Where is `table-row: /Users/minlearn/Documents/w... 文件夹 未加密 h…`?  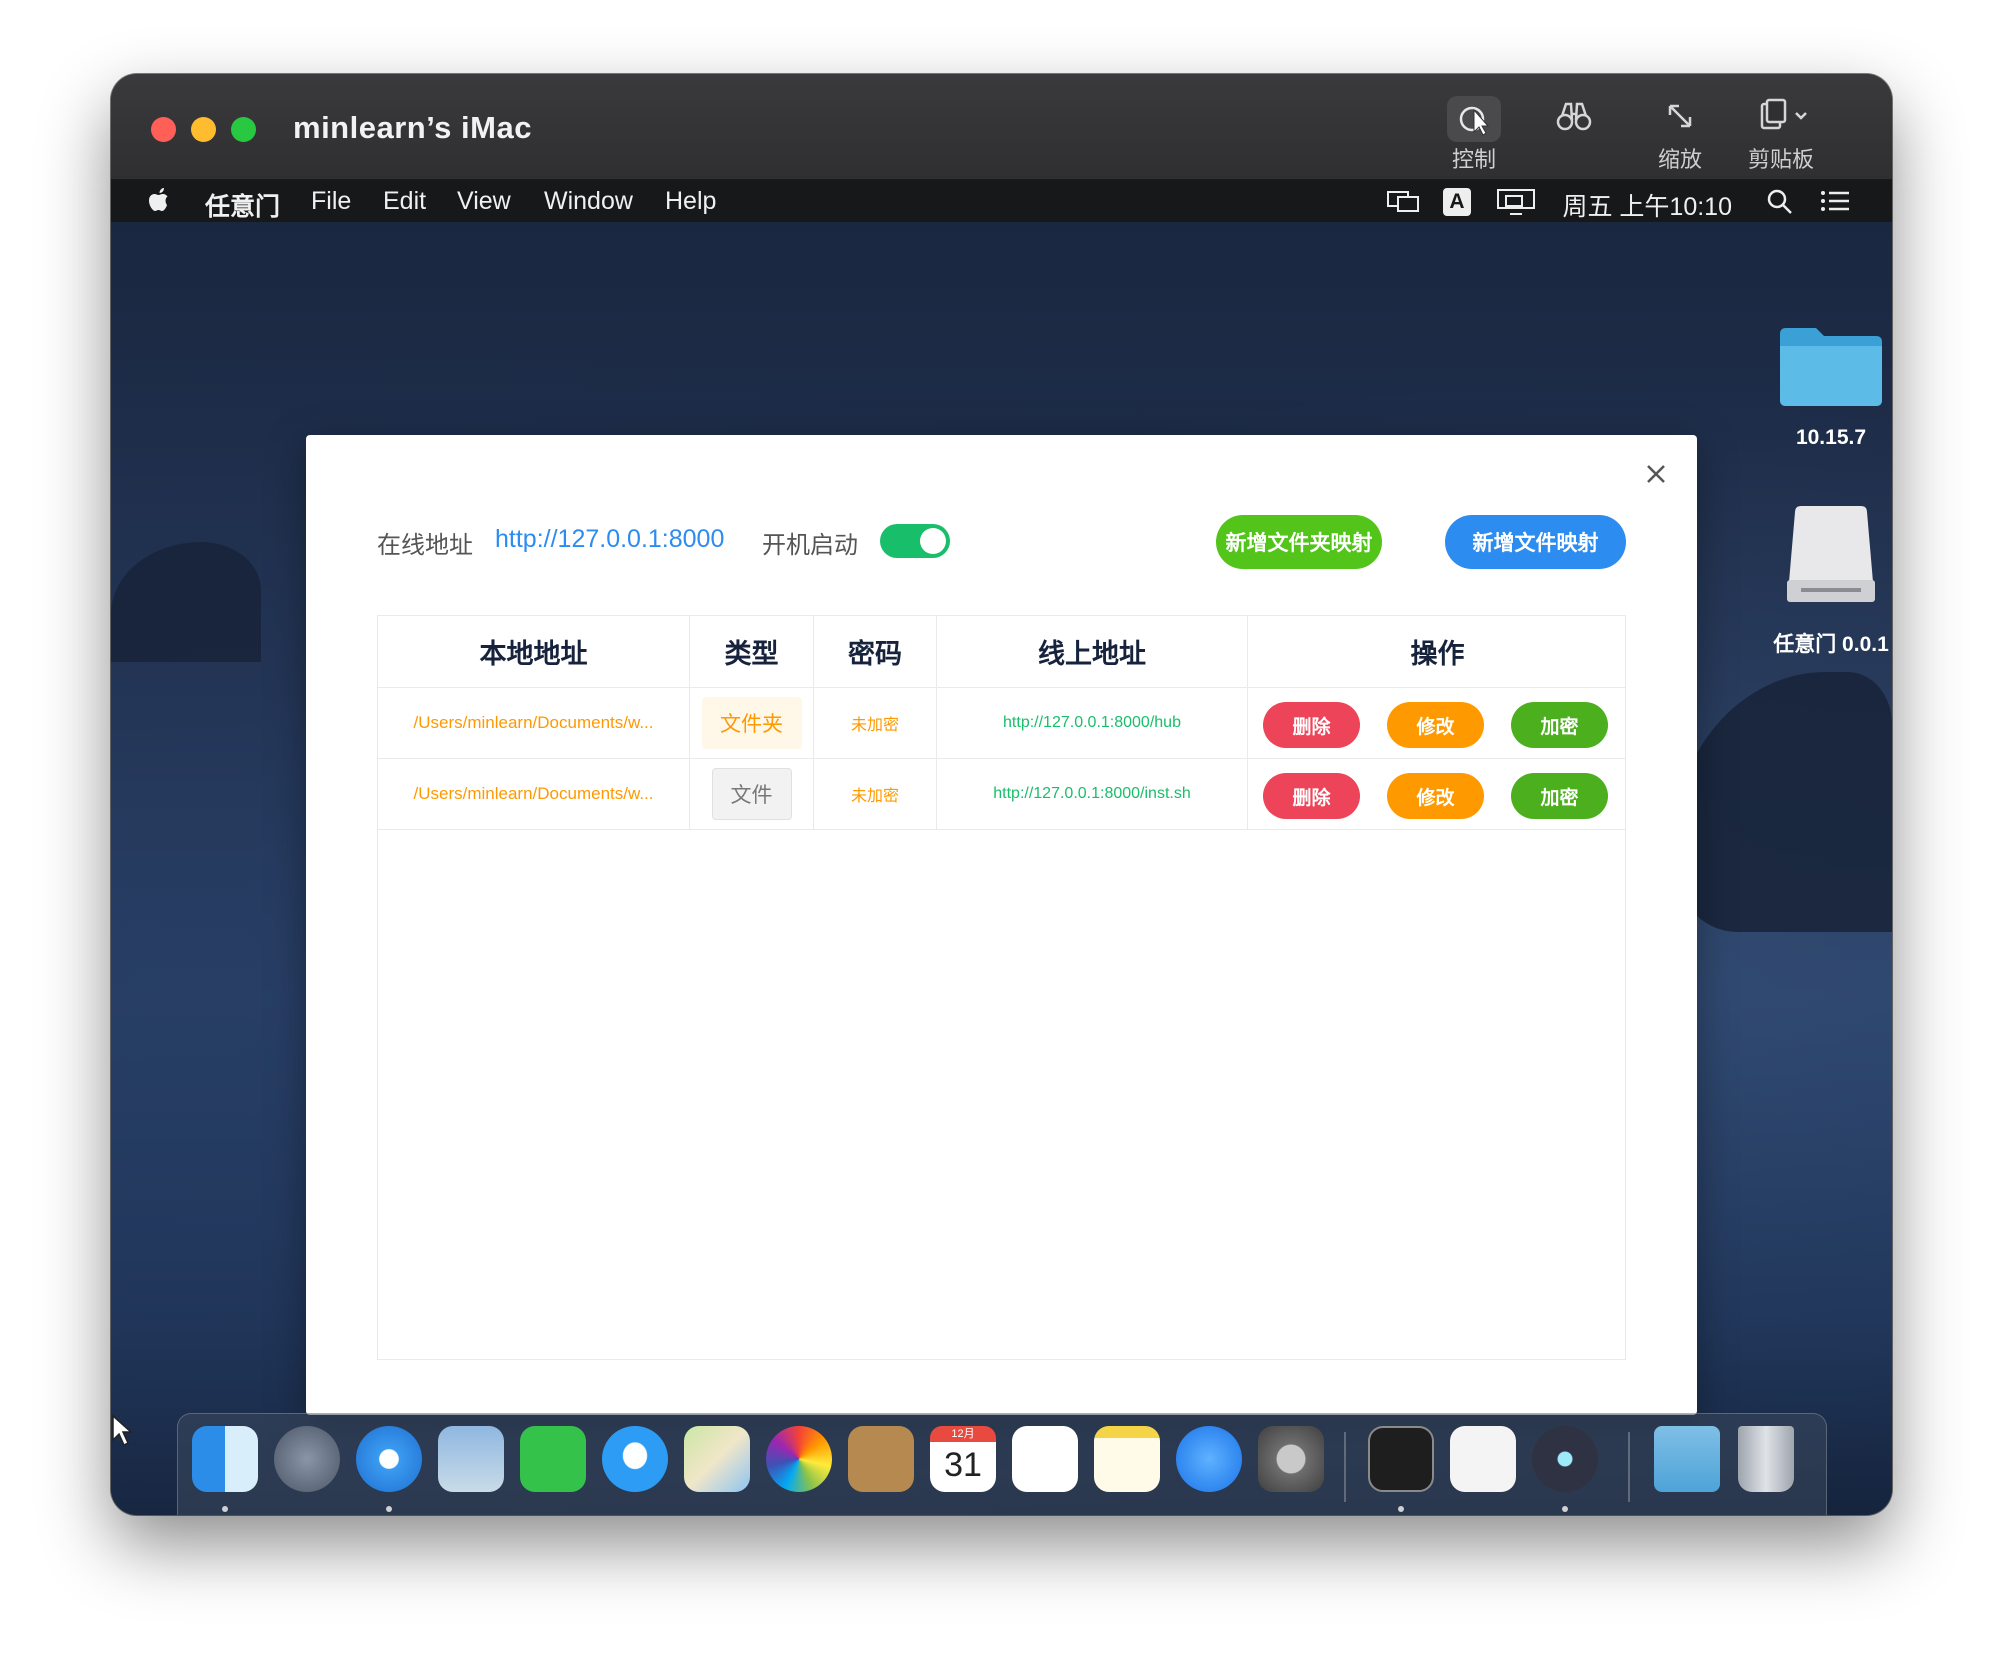 table-row: /Users/minlearn/Documents/w... 文件夹 未加密 h… is located at coordinates (1001, 723).